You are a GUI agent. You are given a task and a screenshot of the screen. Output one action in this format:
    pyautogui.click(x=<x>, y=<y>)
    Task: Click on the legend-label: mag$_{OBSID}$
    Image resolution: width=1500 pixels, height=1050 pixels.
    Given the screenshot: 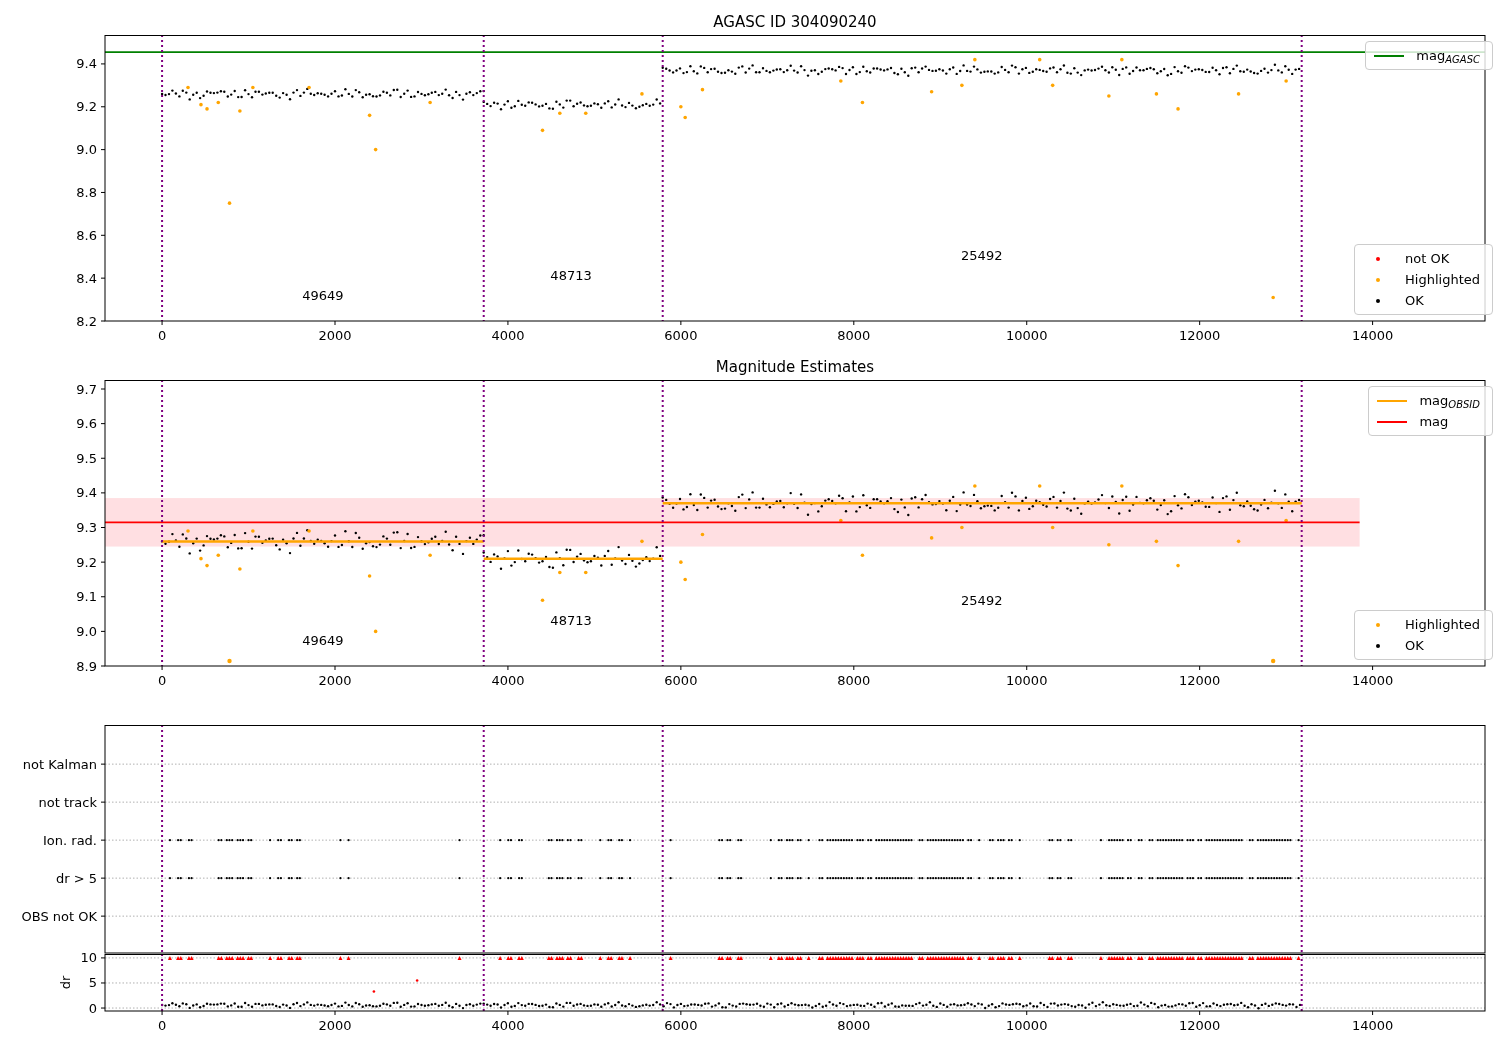 What is the action you would take?
    pyautogui.click(x=1450, y=401)
    